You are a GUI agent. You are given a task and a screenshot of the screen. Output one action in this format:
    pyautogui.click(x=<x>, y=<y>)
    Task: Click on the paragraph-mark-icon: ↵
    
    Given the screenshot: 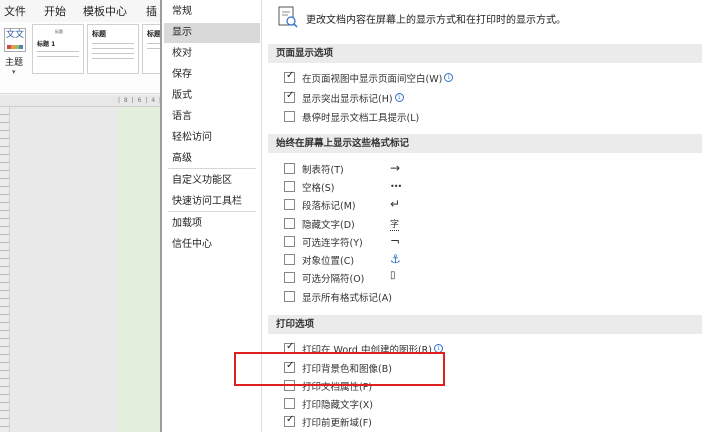 What is the action you would take?
    pyautogui.click(x=395, y=204)
    